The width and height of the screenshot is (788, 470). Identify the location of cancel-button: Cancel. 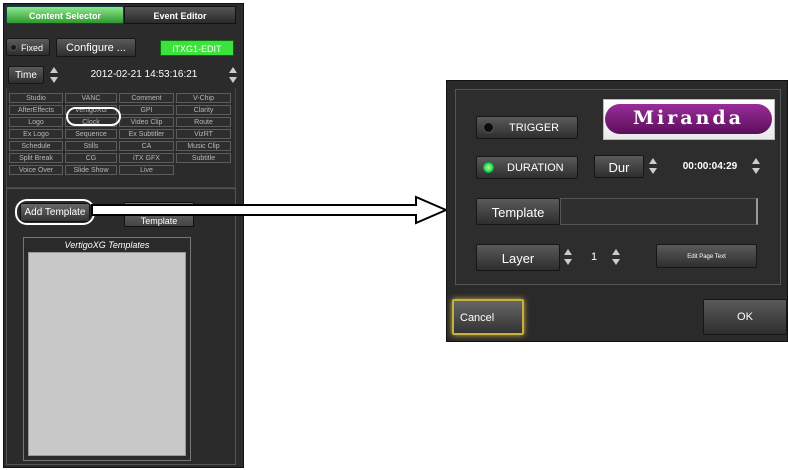
(488, 317).